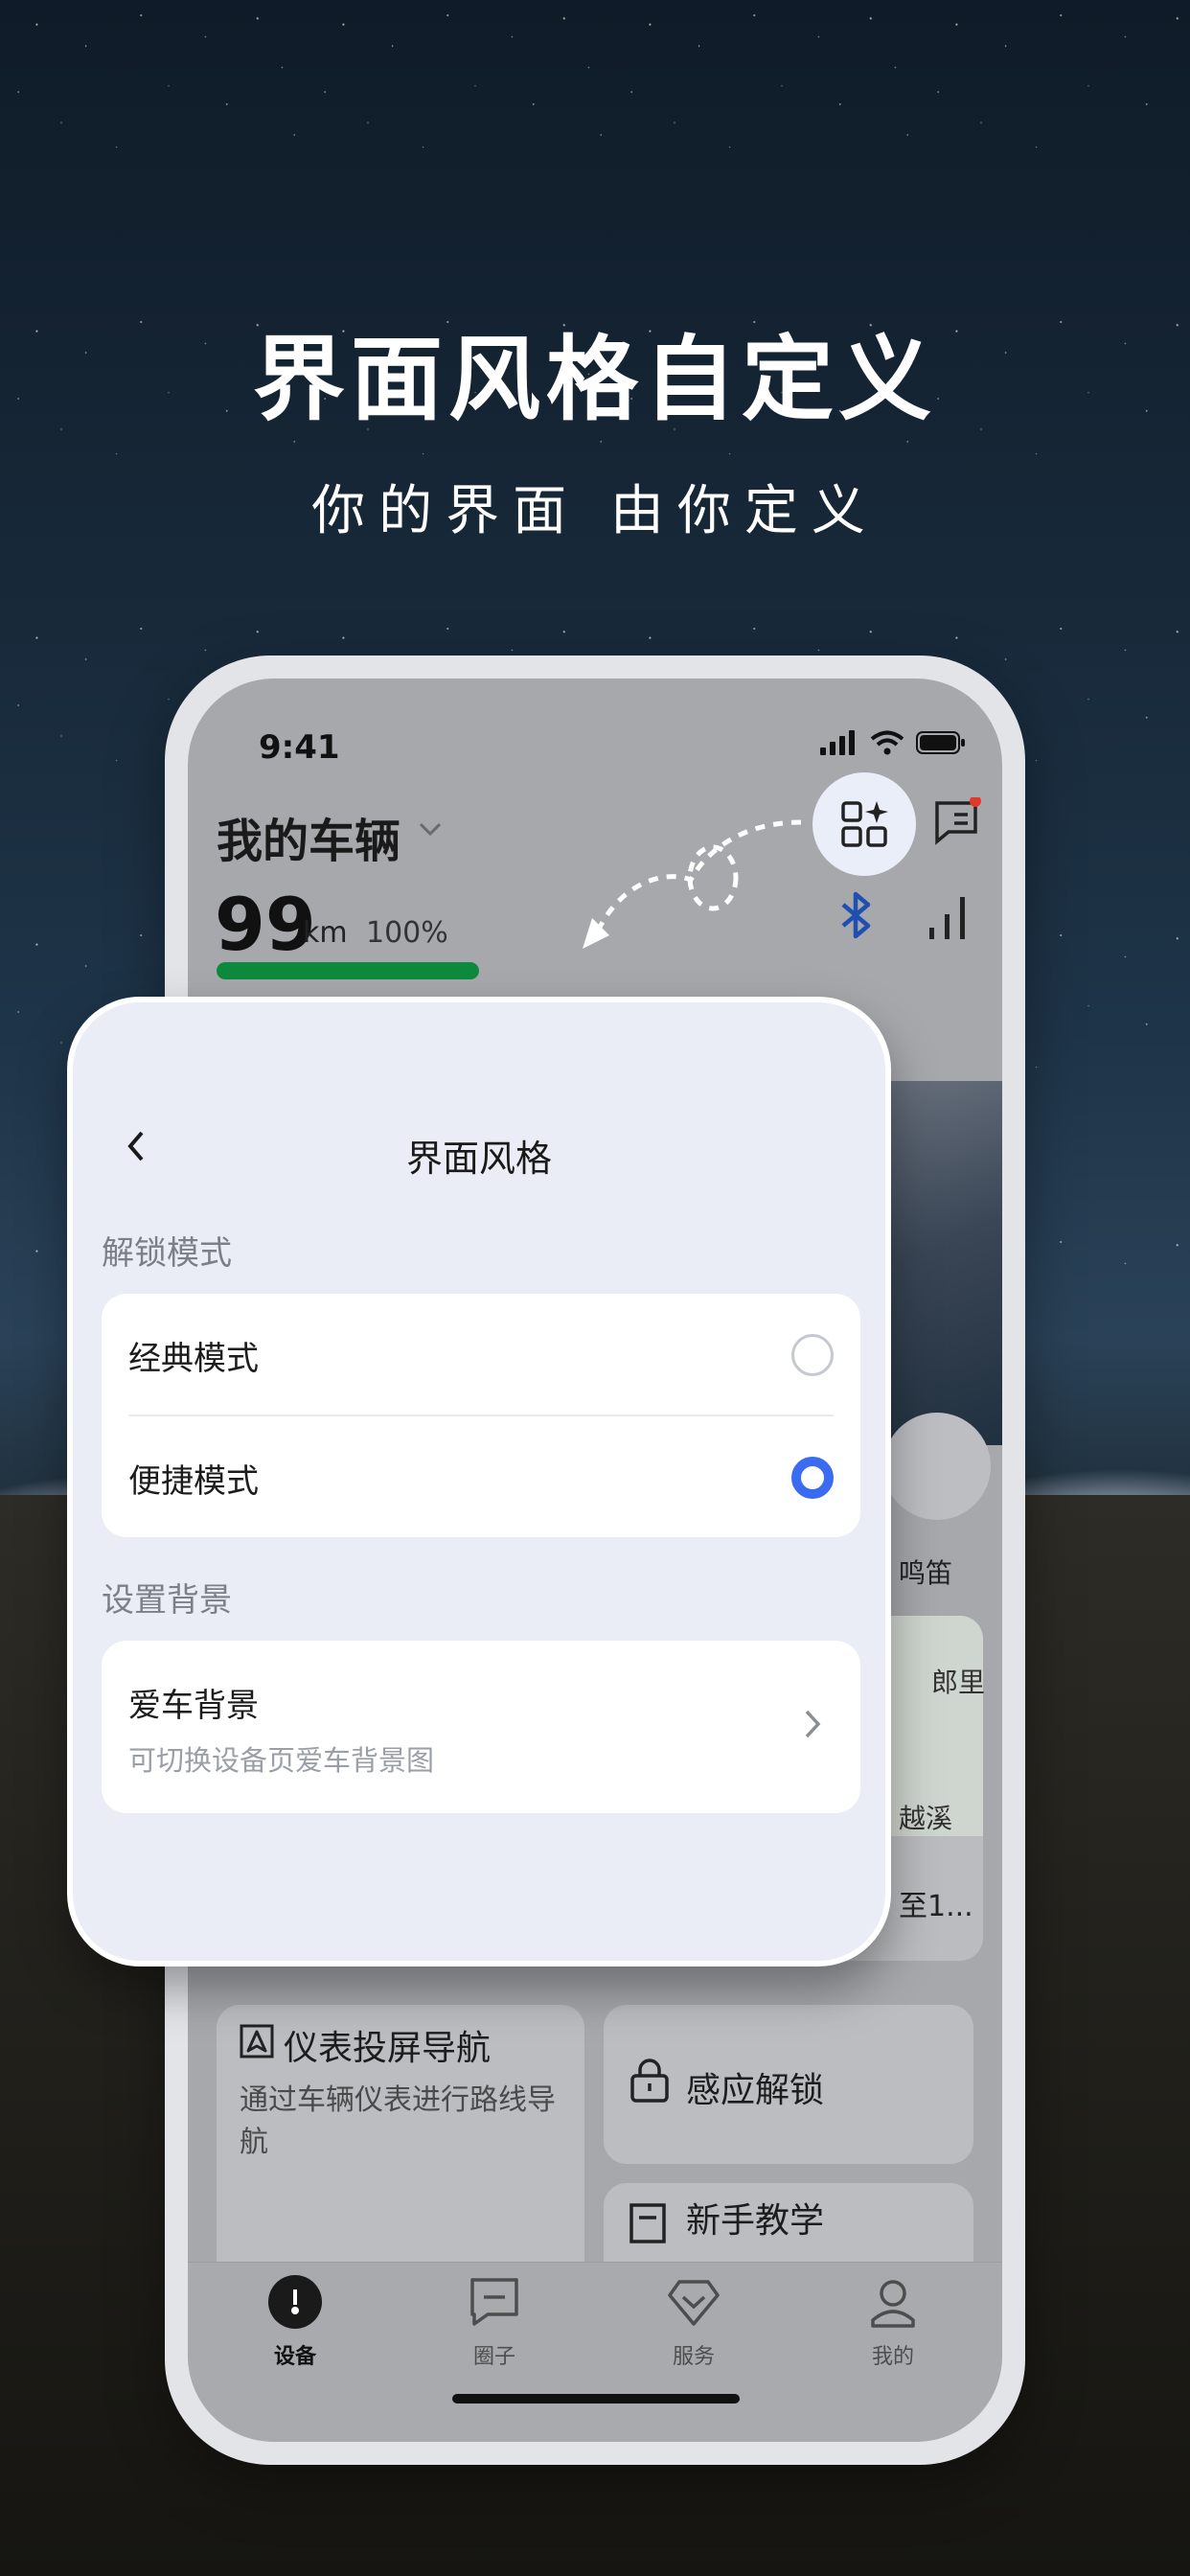 The height and width of the screenshot is (2576, 1190). Describe the element at coordinates (857, 915) in the screenshot. I see `bluetooth-icon` at that location.